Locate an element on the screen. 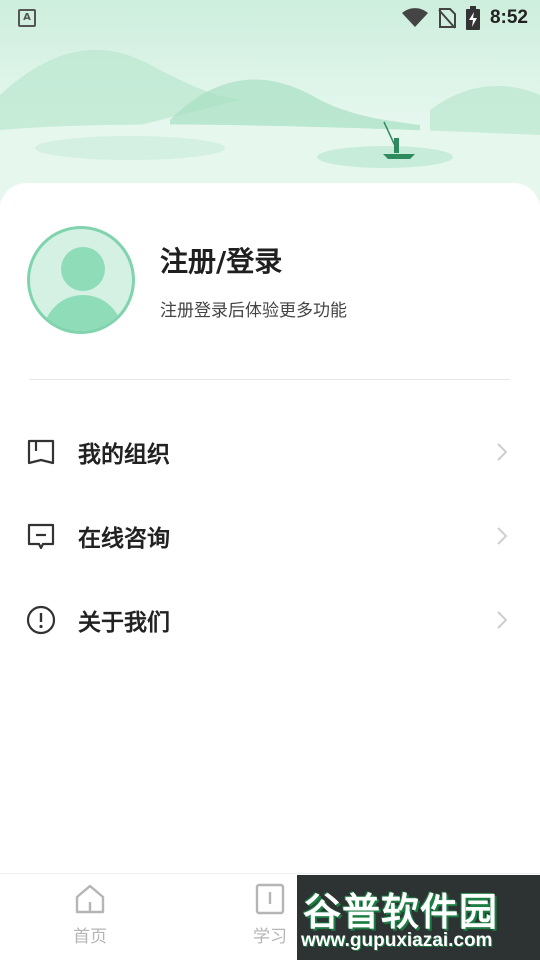 The height and width of the screenshot is (960, 540). avatar is located at coordinates (81, 280).